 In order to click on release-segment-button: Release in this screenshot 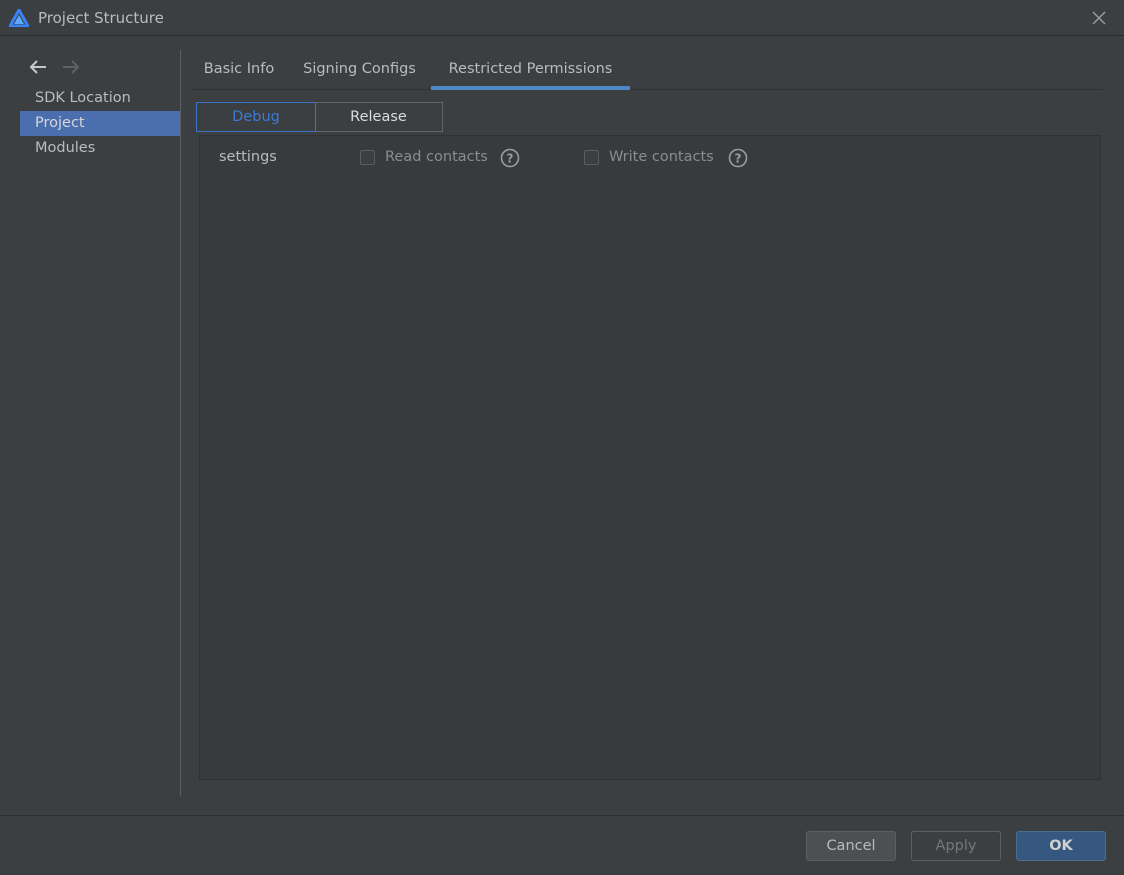, I will do `click(379, 117)`.